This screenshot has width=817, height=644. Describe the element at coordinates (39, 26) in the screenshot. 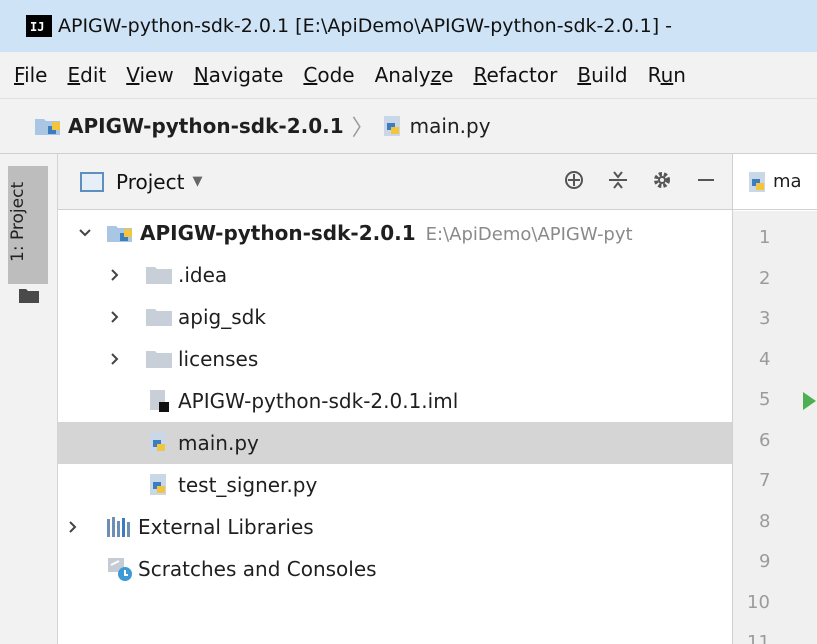

I see `intellij-app-icon: IJ` at that location.